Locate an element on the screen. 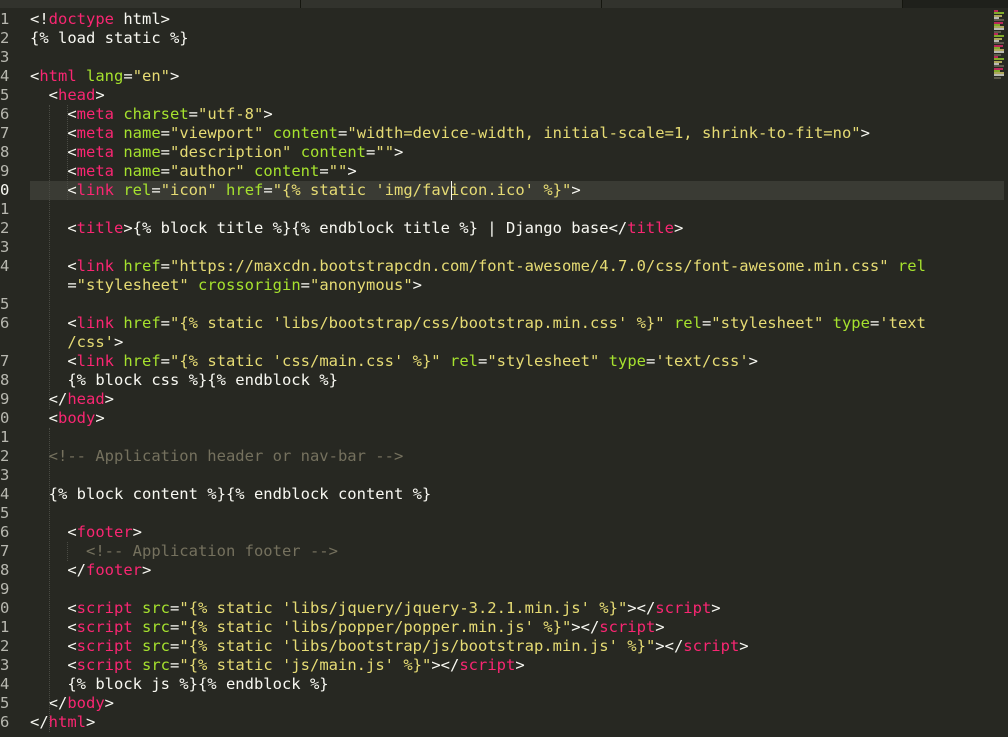 The width and height of the screenshot is (1008, 737). text-cursor is located at coordinates (451, 190).